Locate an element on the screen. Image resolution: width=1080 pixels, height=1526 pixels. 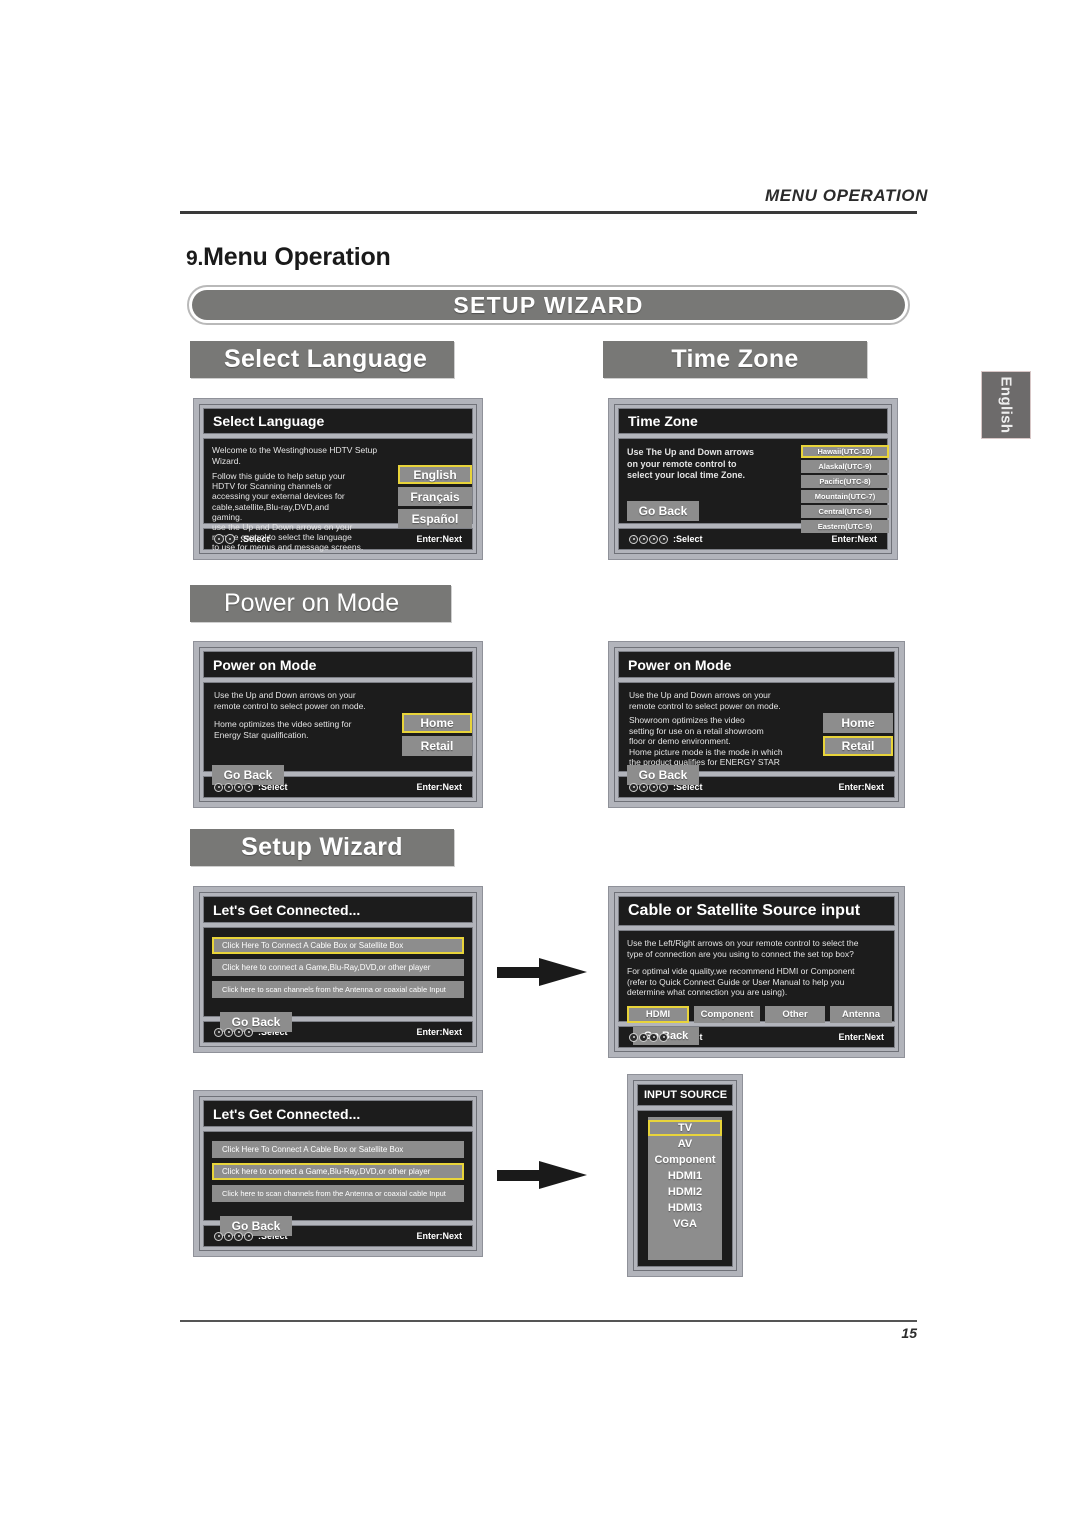
timezone-option-hawaii: Hawaii(UTC-10) is located at coordinates (845, 451).